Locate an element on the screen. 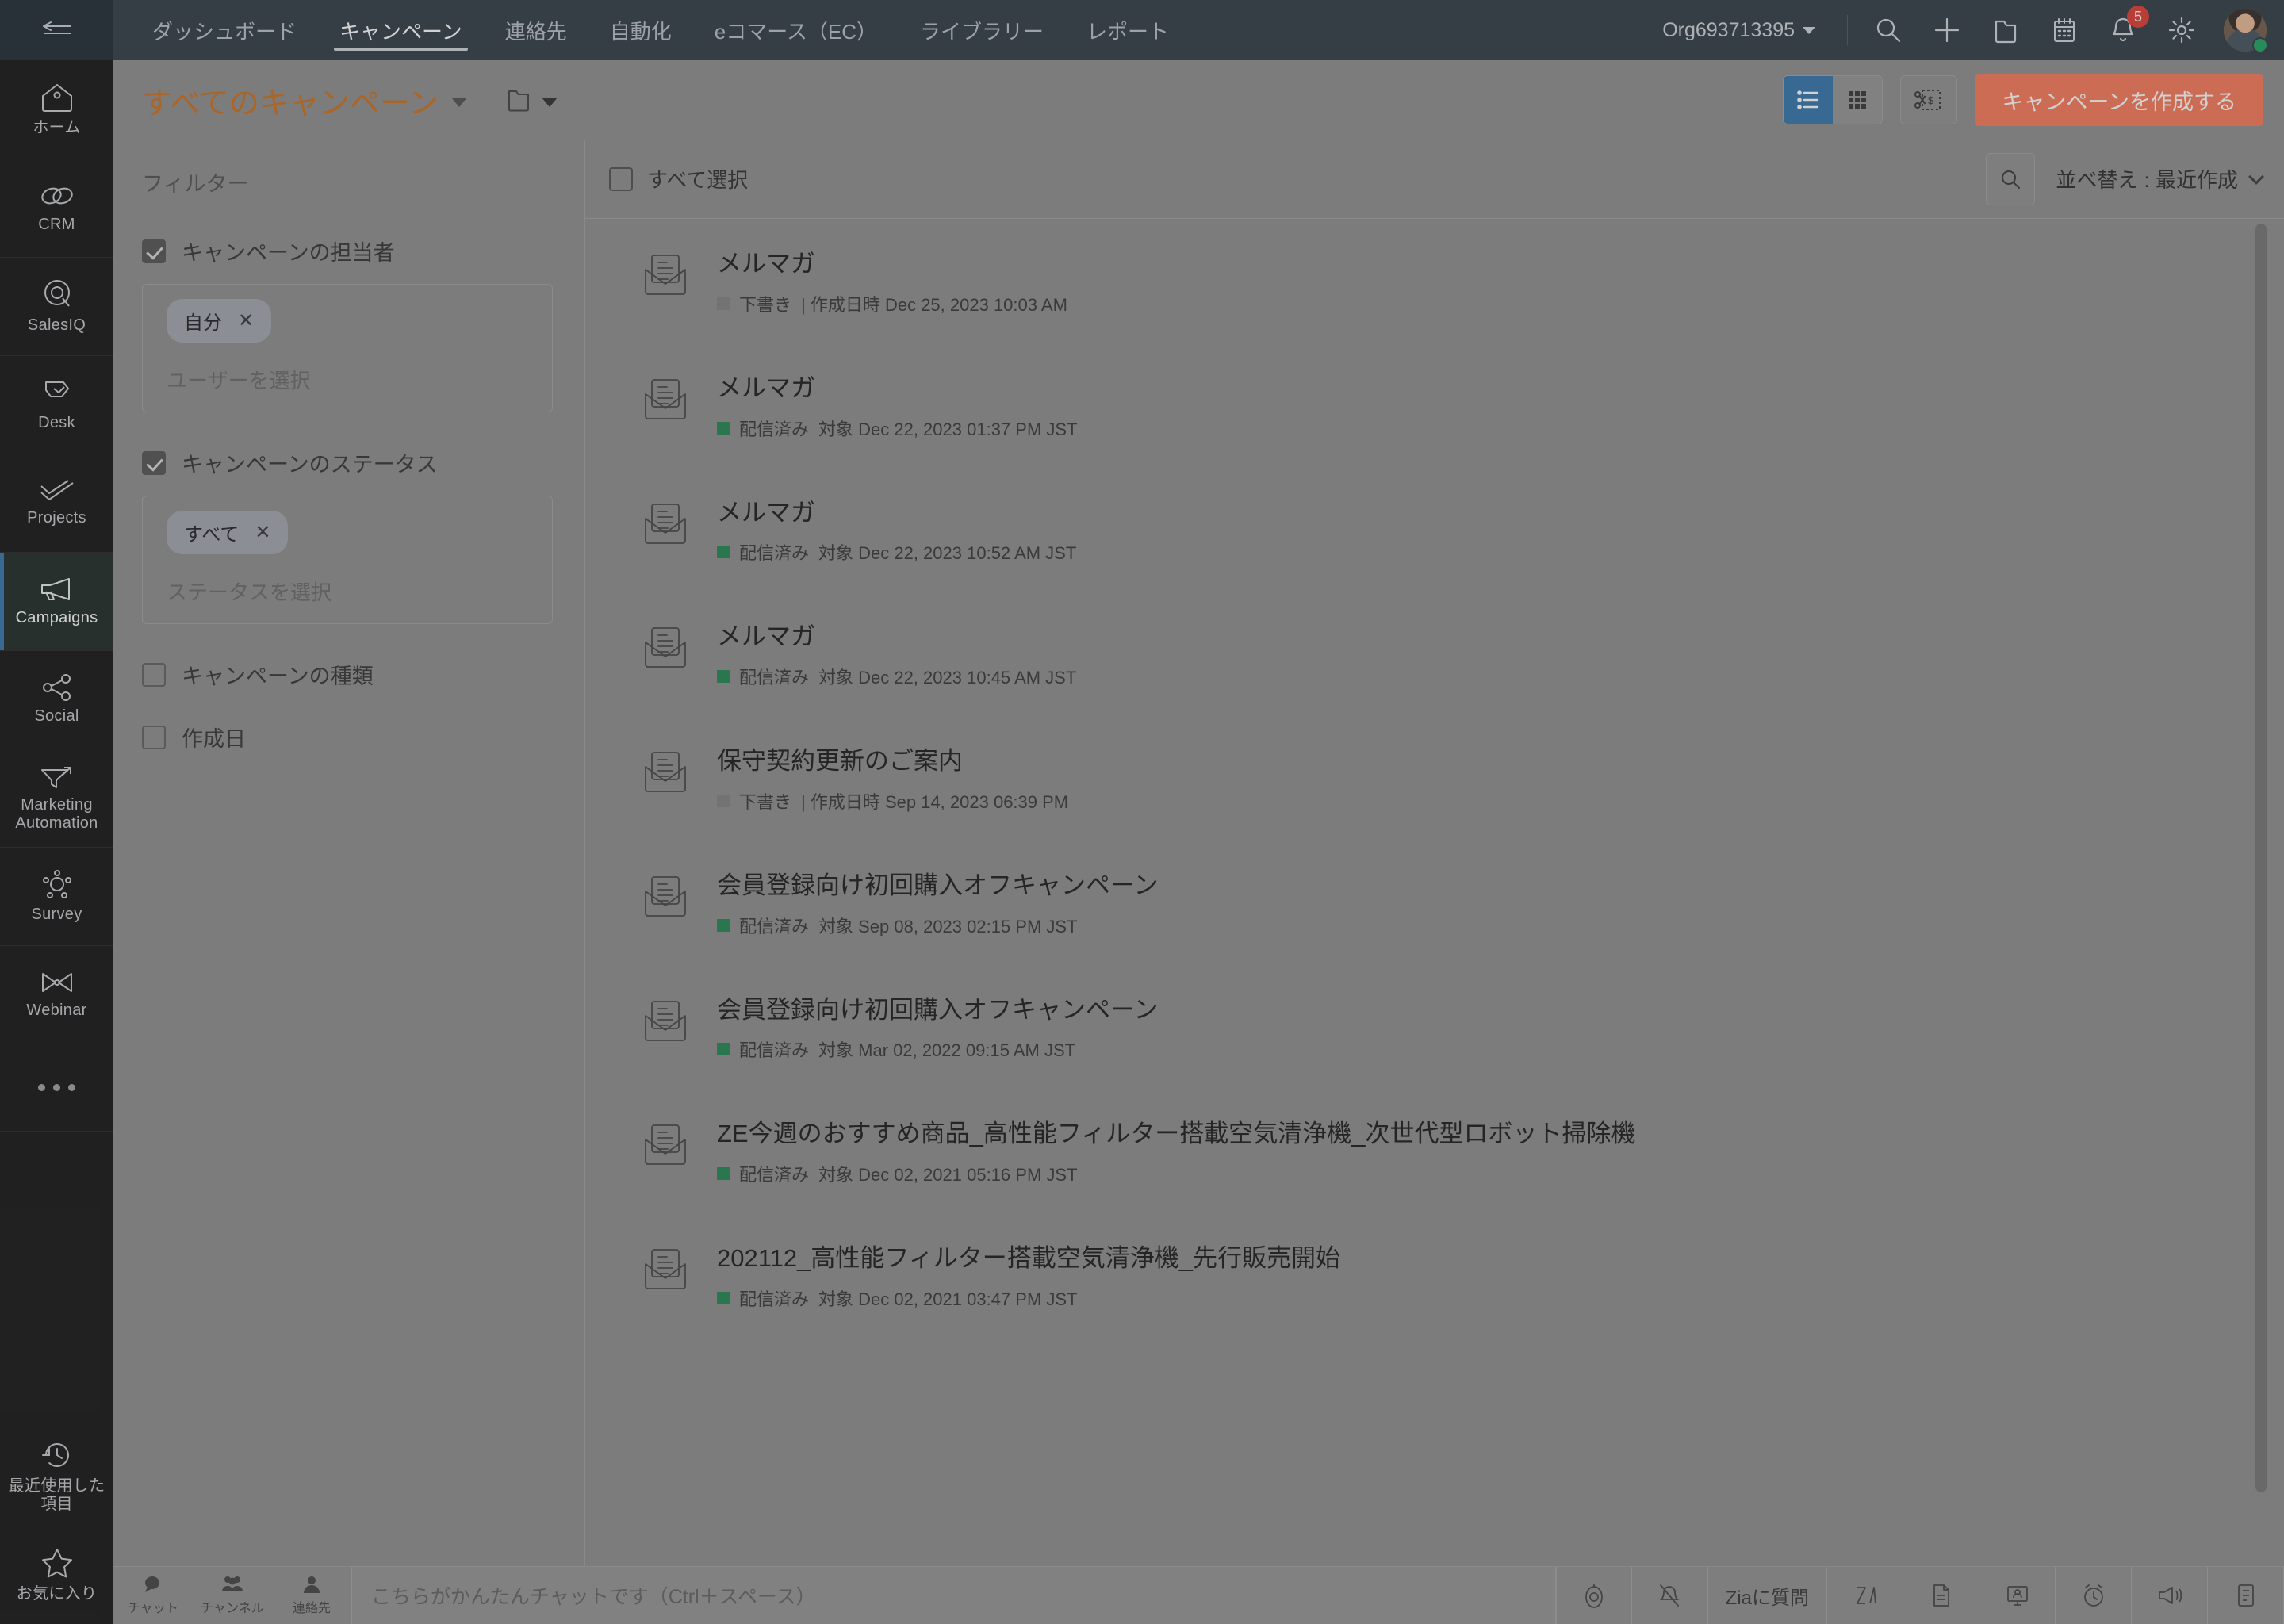 The width and height of the screenshot is (2284, 1624). folder-icon is located at coordinates (518, 101).